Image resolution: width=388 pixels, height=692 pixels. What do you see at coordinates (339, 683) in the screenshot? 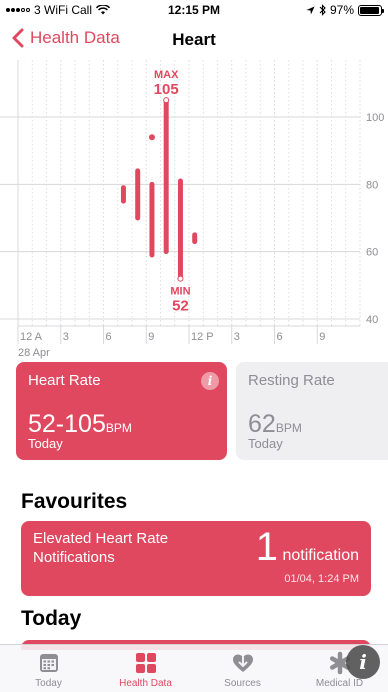
I see `tab-medical-id-label: Medical ID` at bounding box center [339, 683].